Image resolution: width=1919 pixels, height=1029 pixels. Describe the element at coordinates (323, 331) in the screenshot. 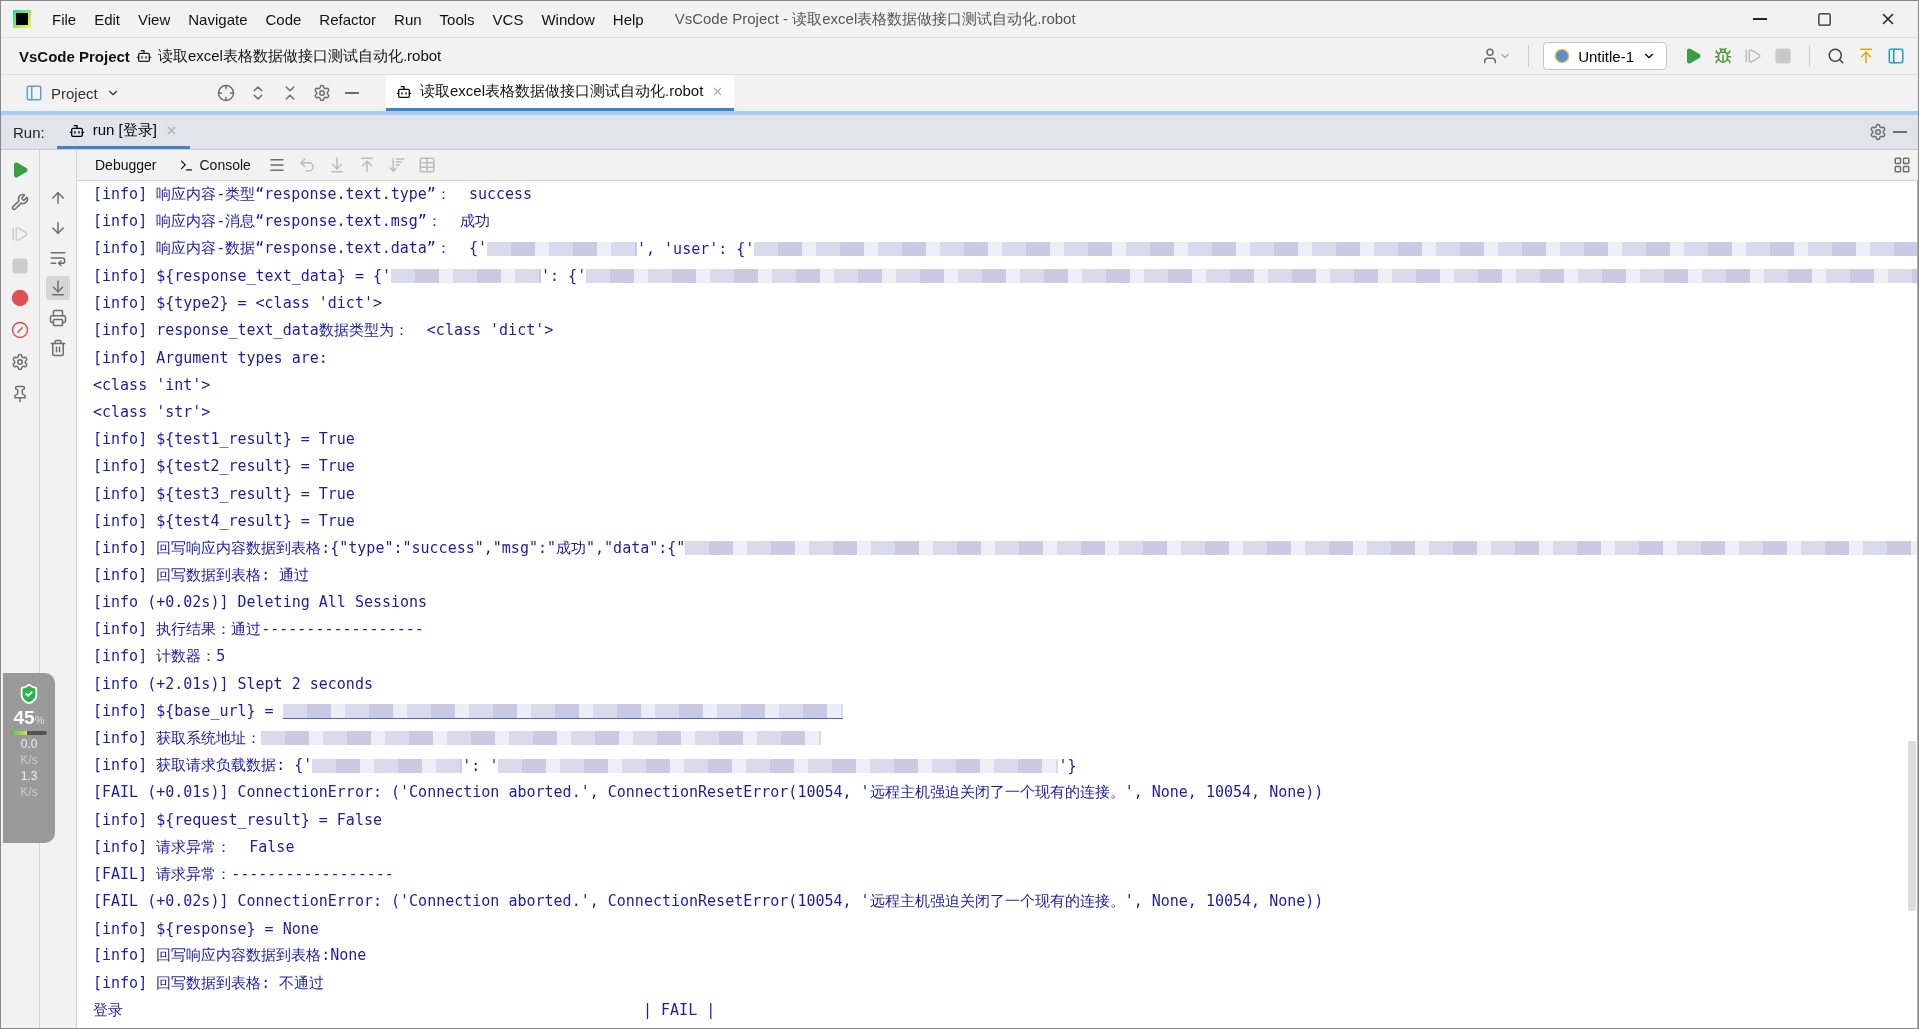

I see `console-text: [info] response_text_data数据类型为： <class 'dict'>` at that location.